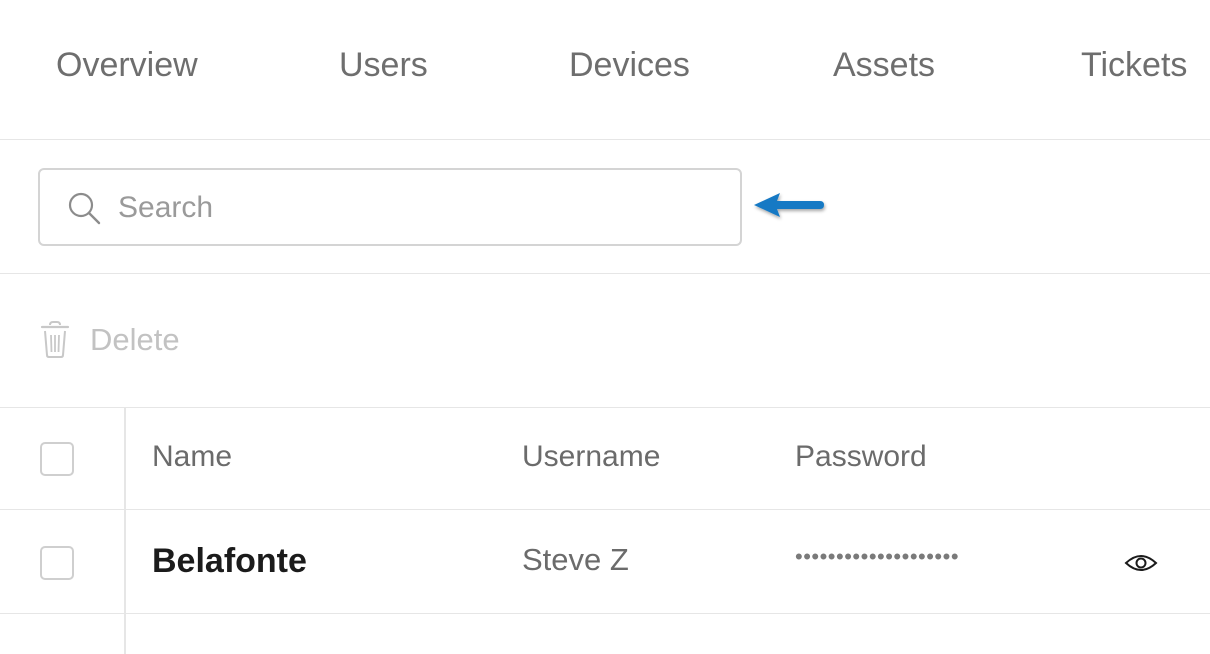  Describe the element at coordinates (84, 208) in the screenshot. I see `search-icon` at that location.